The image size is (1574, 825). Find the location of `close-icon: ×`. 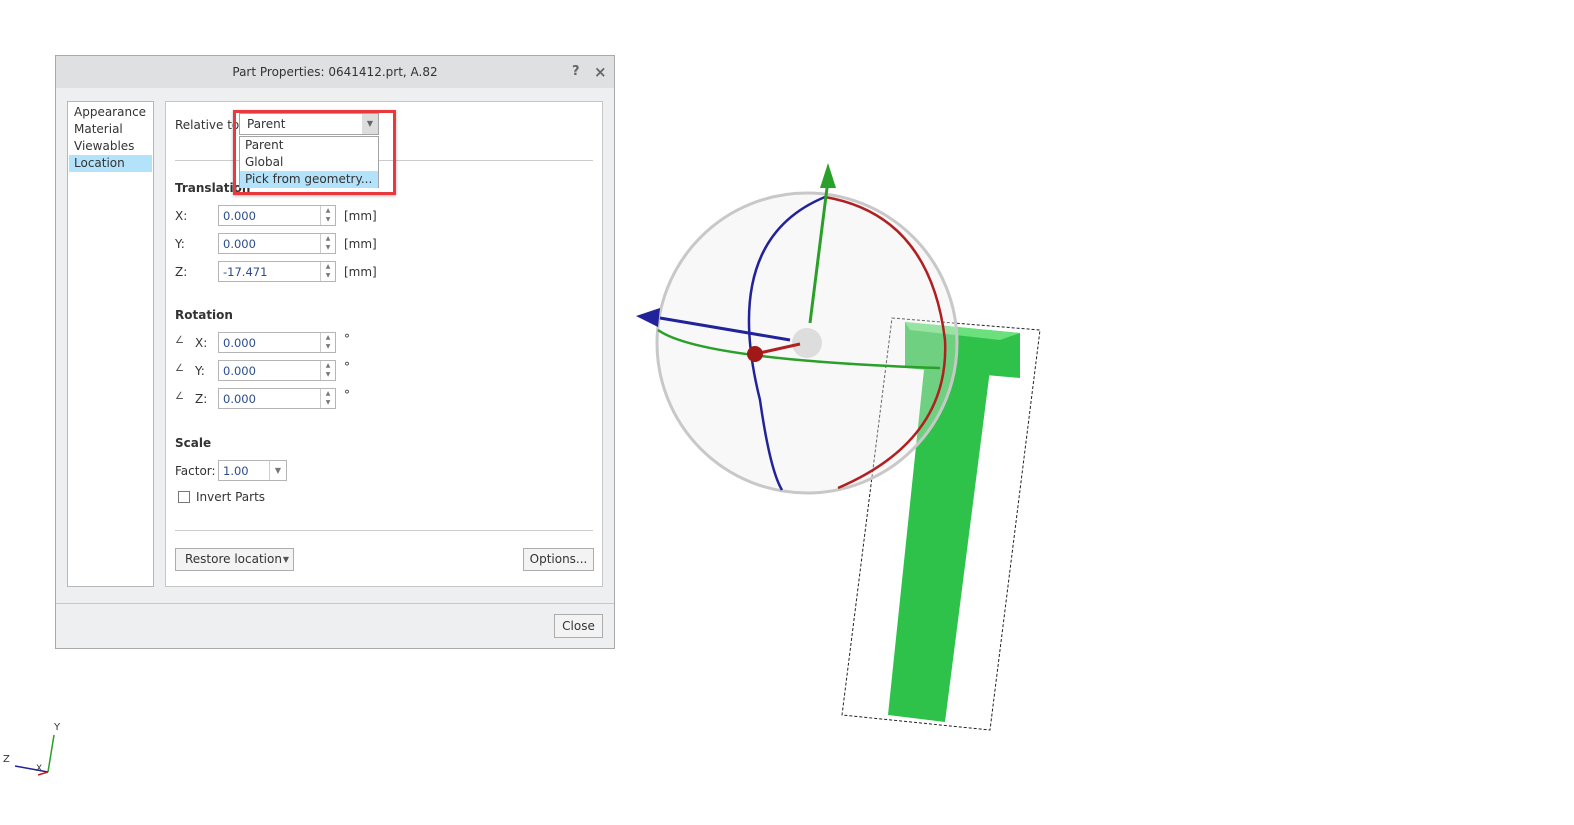

close-icon: × is located at coordinates (600, 72).